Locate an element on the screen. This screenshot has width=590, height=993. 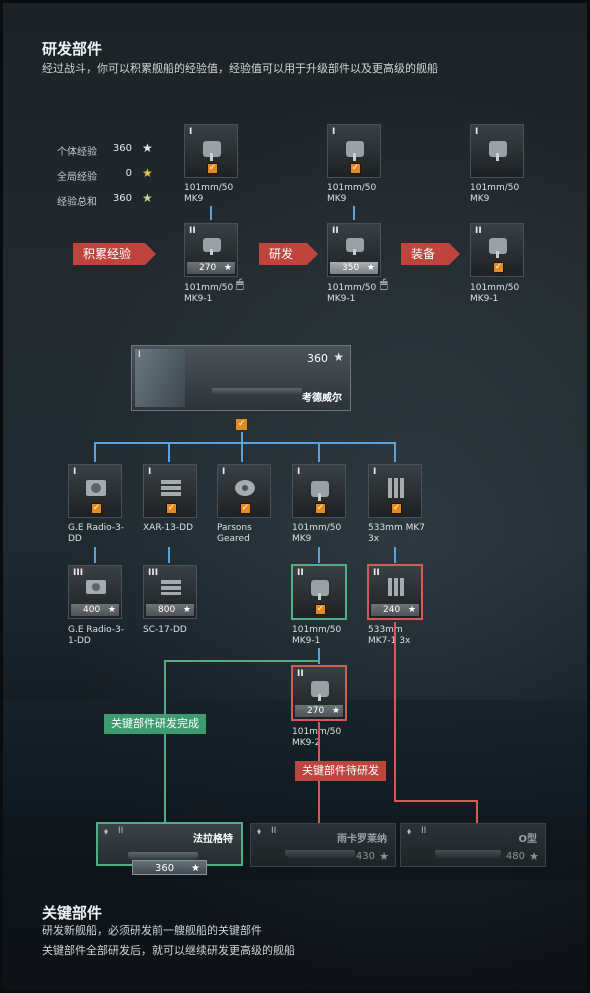
module-engine: I ✓ is located at coordinates (244, 491).